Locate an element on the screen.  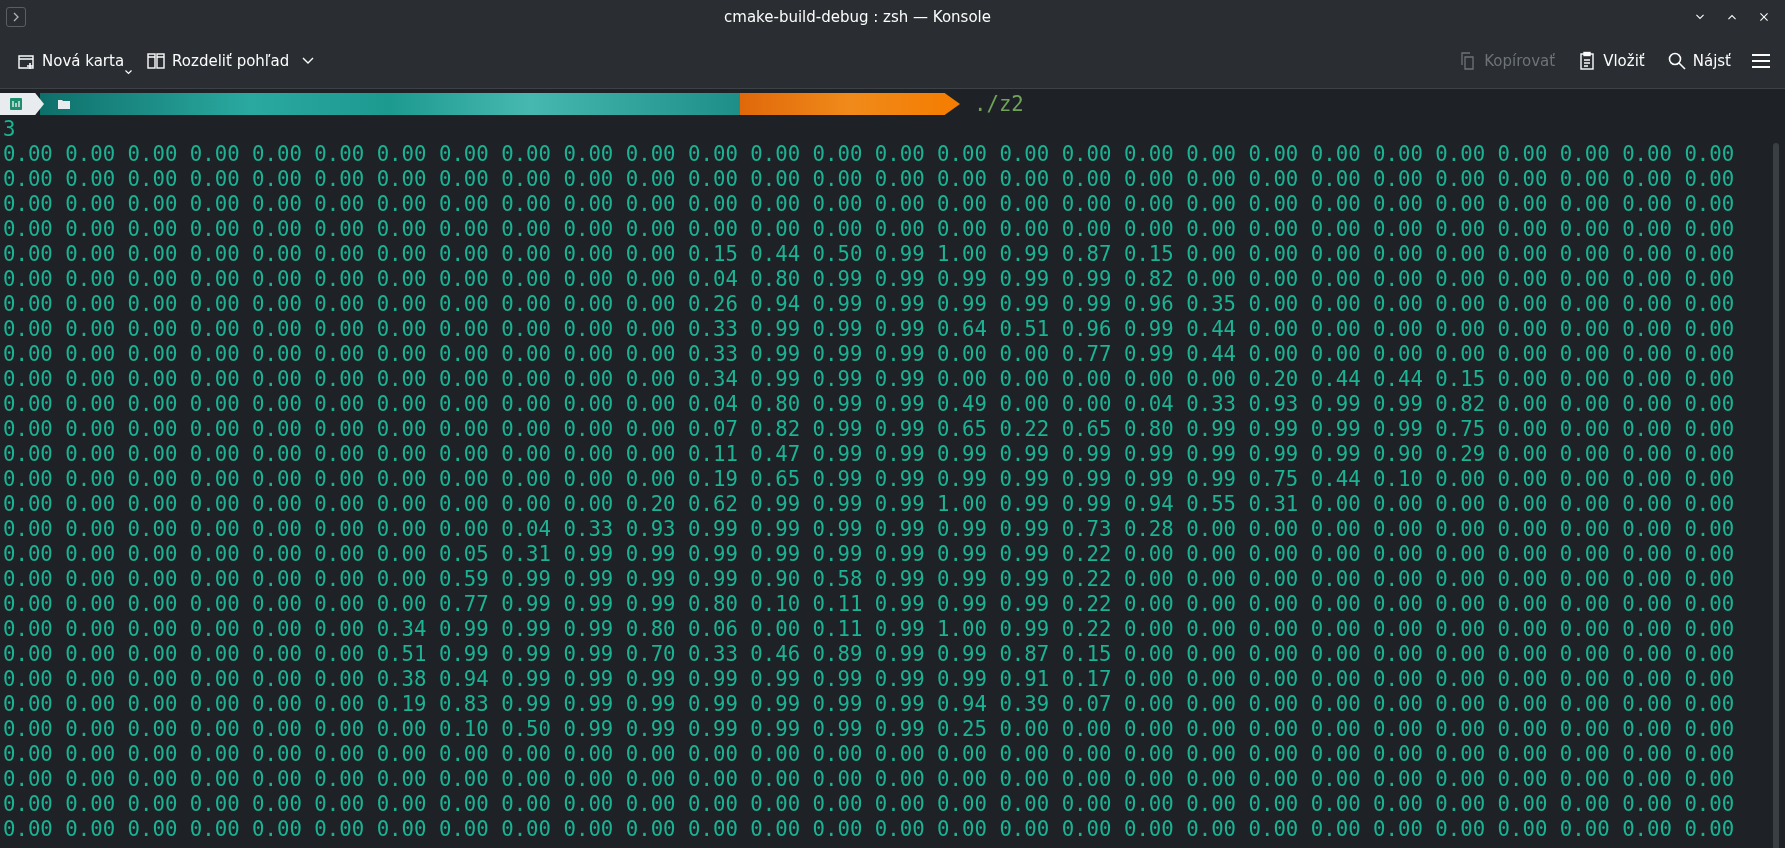
toolbar-button: Nájsť is located at coordinates (1698, 61).